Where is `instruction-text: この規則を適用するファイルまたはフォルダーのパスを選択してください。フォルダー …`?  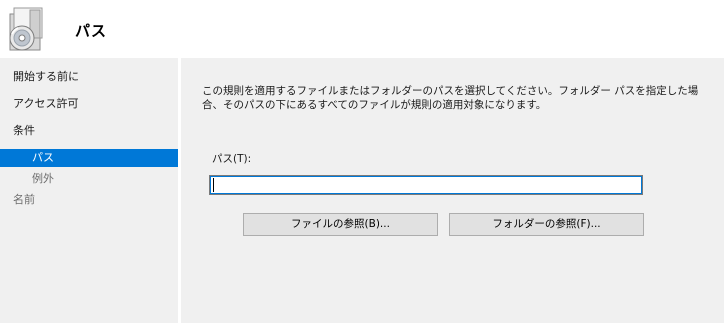
instruction-text: この規則を適用するファイルまたはフォルダーのパスを選択してください。フォルダー … is located at coordinates (450, 98).